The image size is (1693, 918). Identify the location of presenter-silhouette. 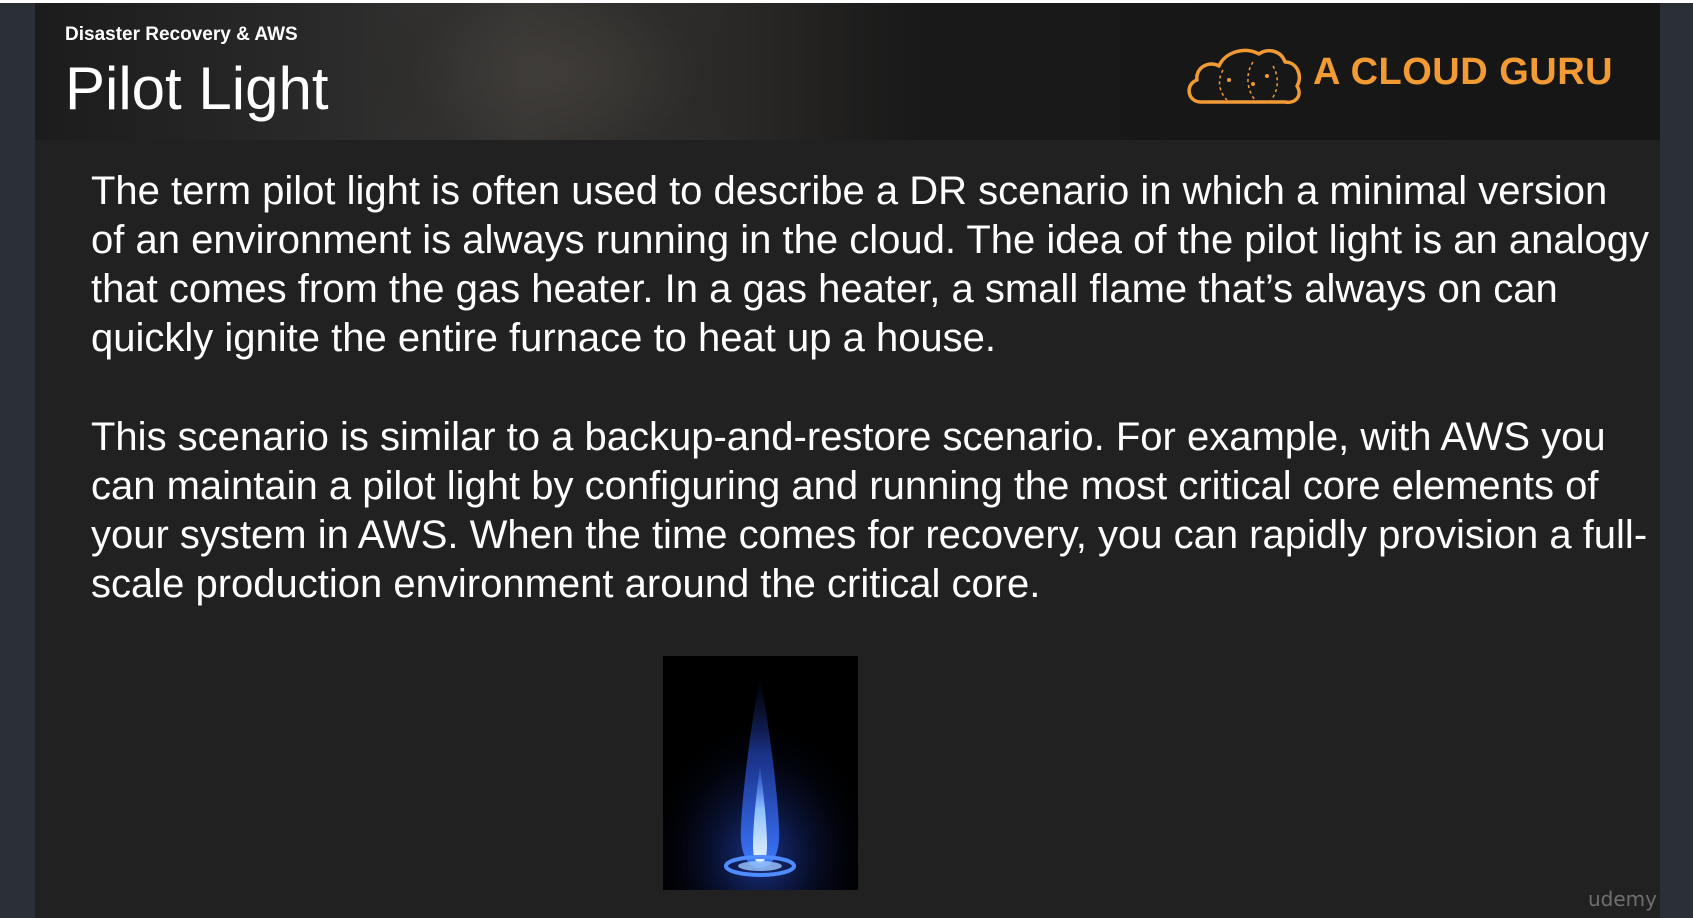
(555, 71).